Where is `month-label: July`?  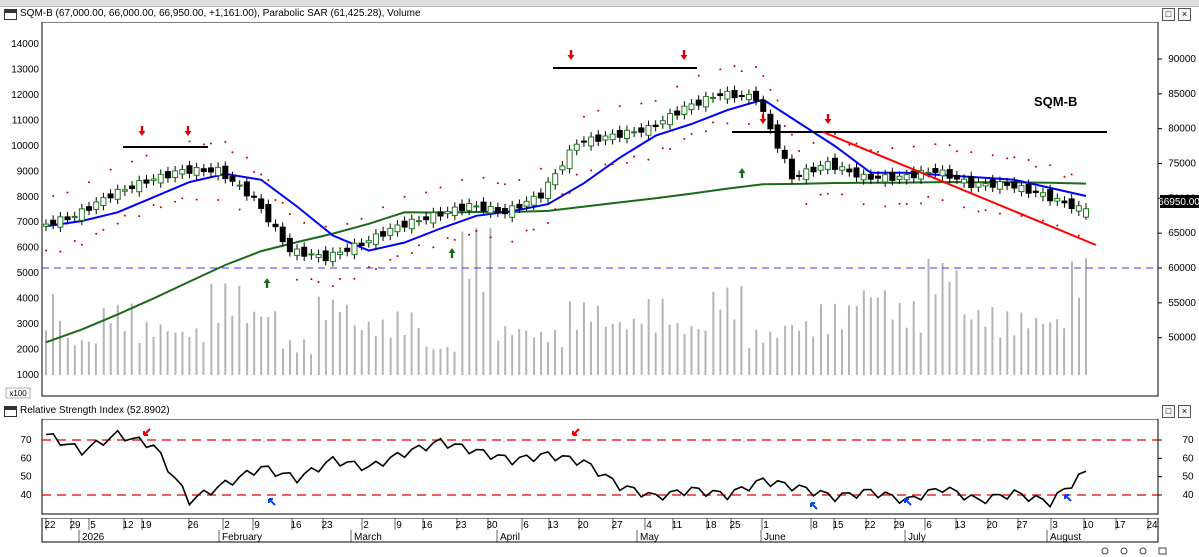 month-label: July is located at coordinates (917, 537).